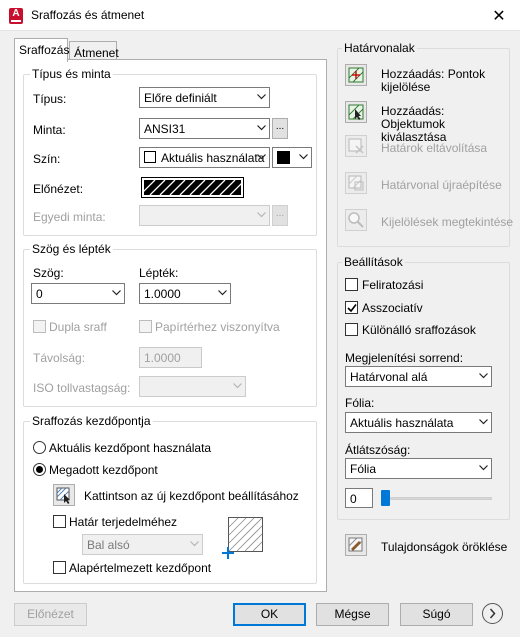 Image resolution: width=520 pixels, height=637 pixels. Describe the element at coordinates (447, 222) in the screenshot. I see `view-selections-label: Kijelölések megtekintése` at that location.